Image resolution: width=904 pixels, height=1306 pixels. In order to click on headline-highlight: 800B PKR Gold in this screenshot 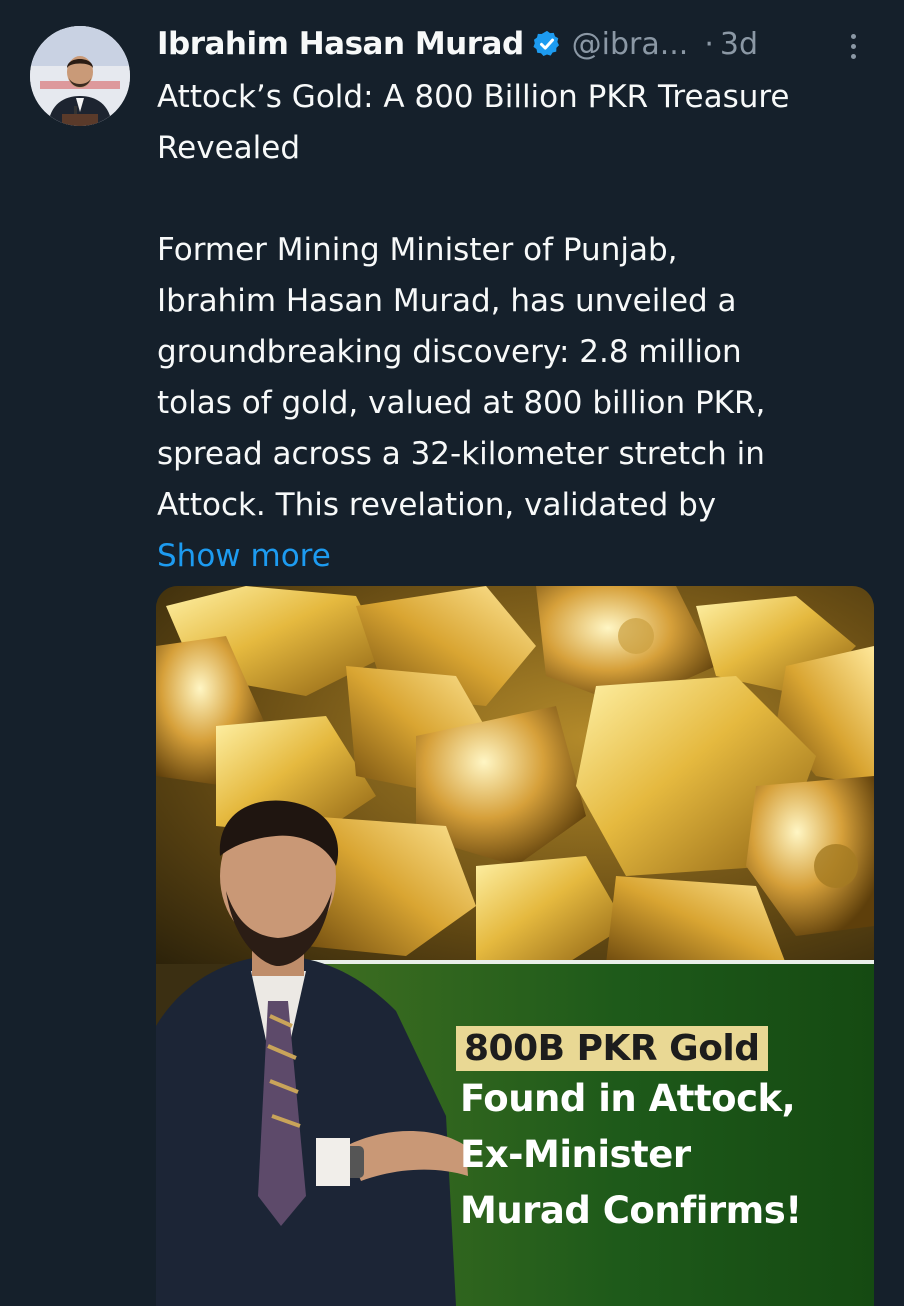, I will do `click(612, 1048)`.